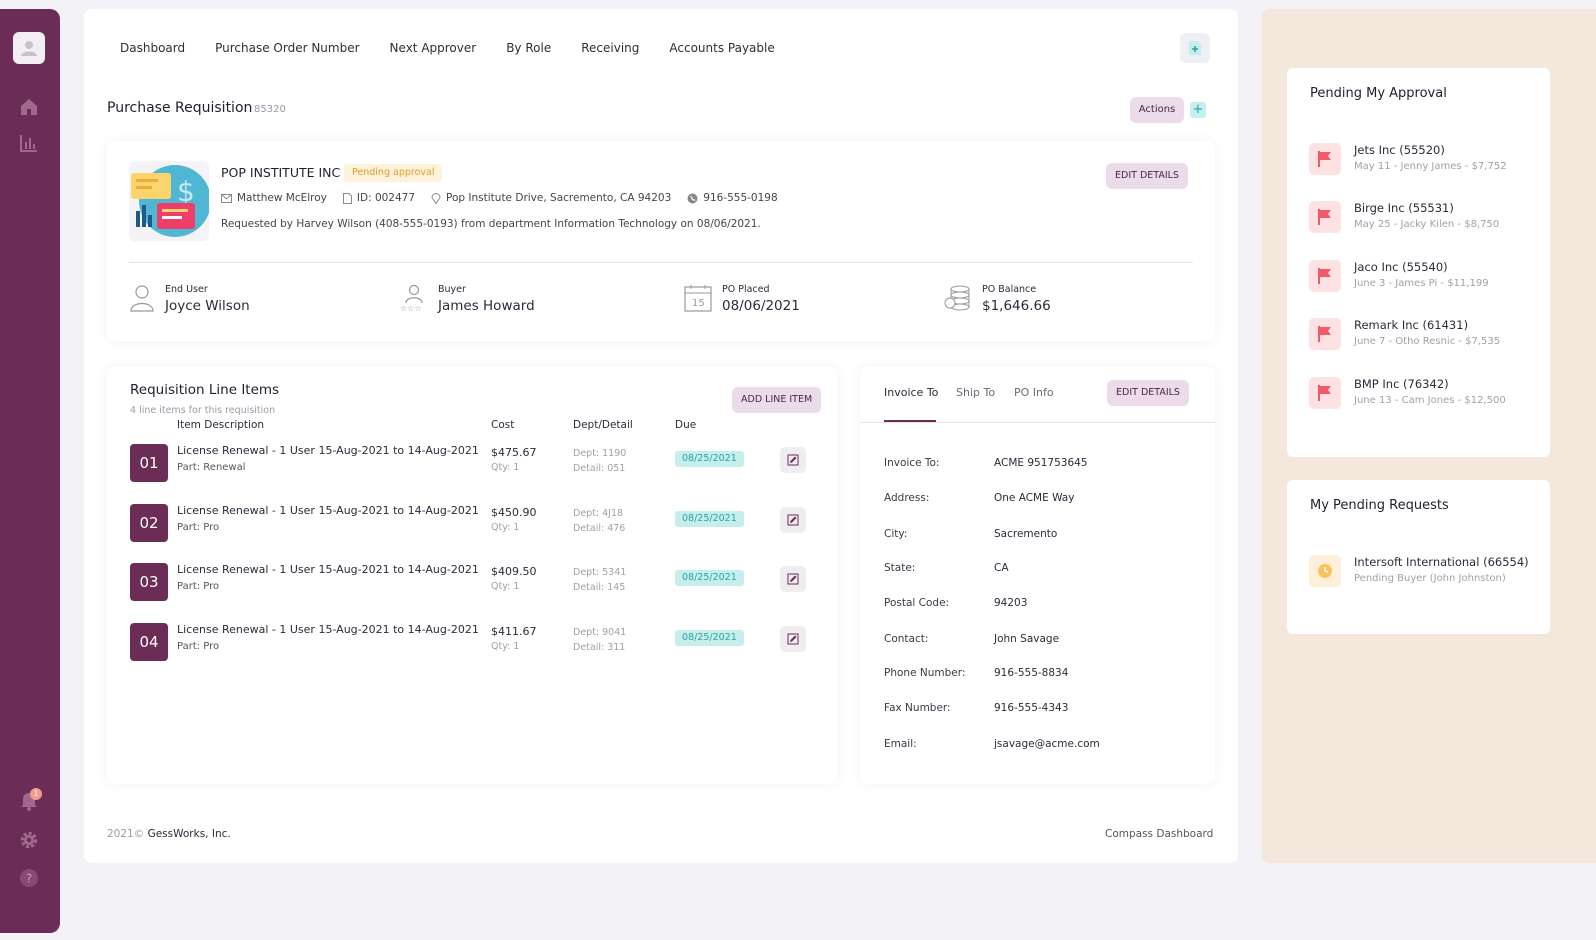 This screenshot has width=1596, height=940. What do you see at coordinates (270, 109) in the screenshot?
I see `requisition-number: 85320` at bounding box center [270, 109].